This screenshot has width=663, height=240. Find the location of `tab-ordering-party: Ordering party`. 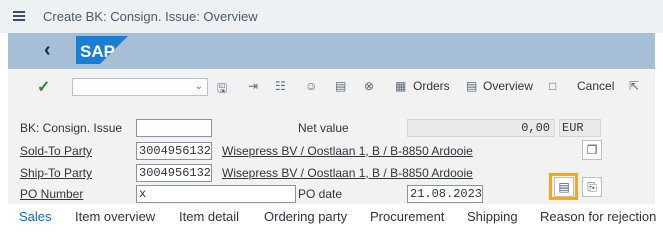

tab-ordering-party: Ordering party is located at coordinates (305, 216).